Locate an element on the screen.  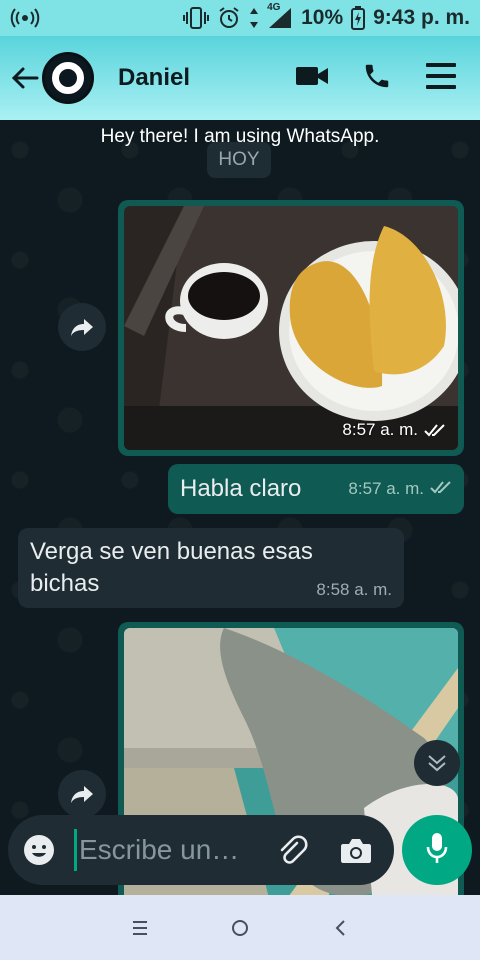
alarm-icon is located at coordinates (229, 18).